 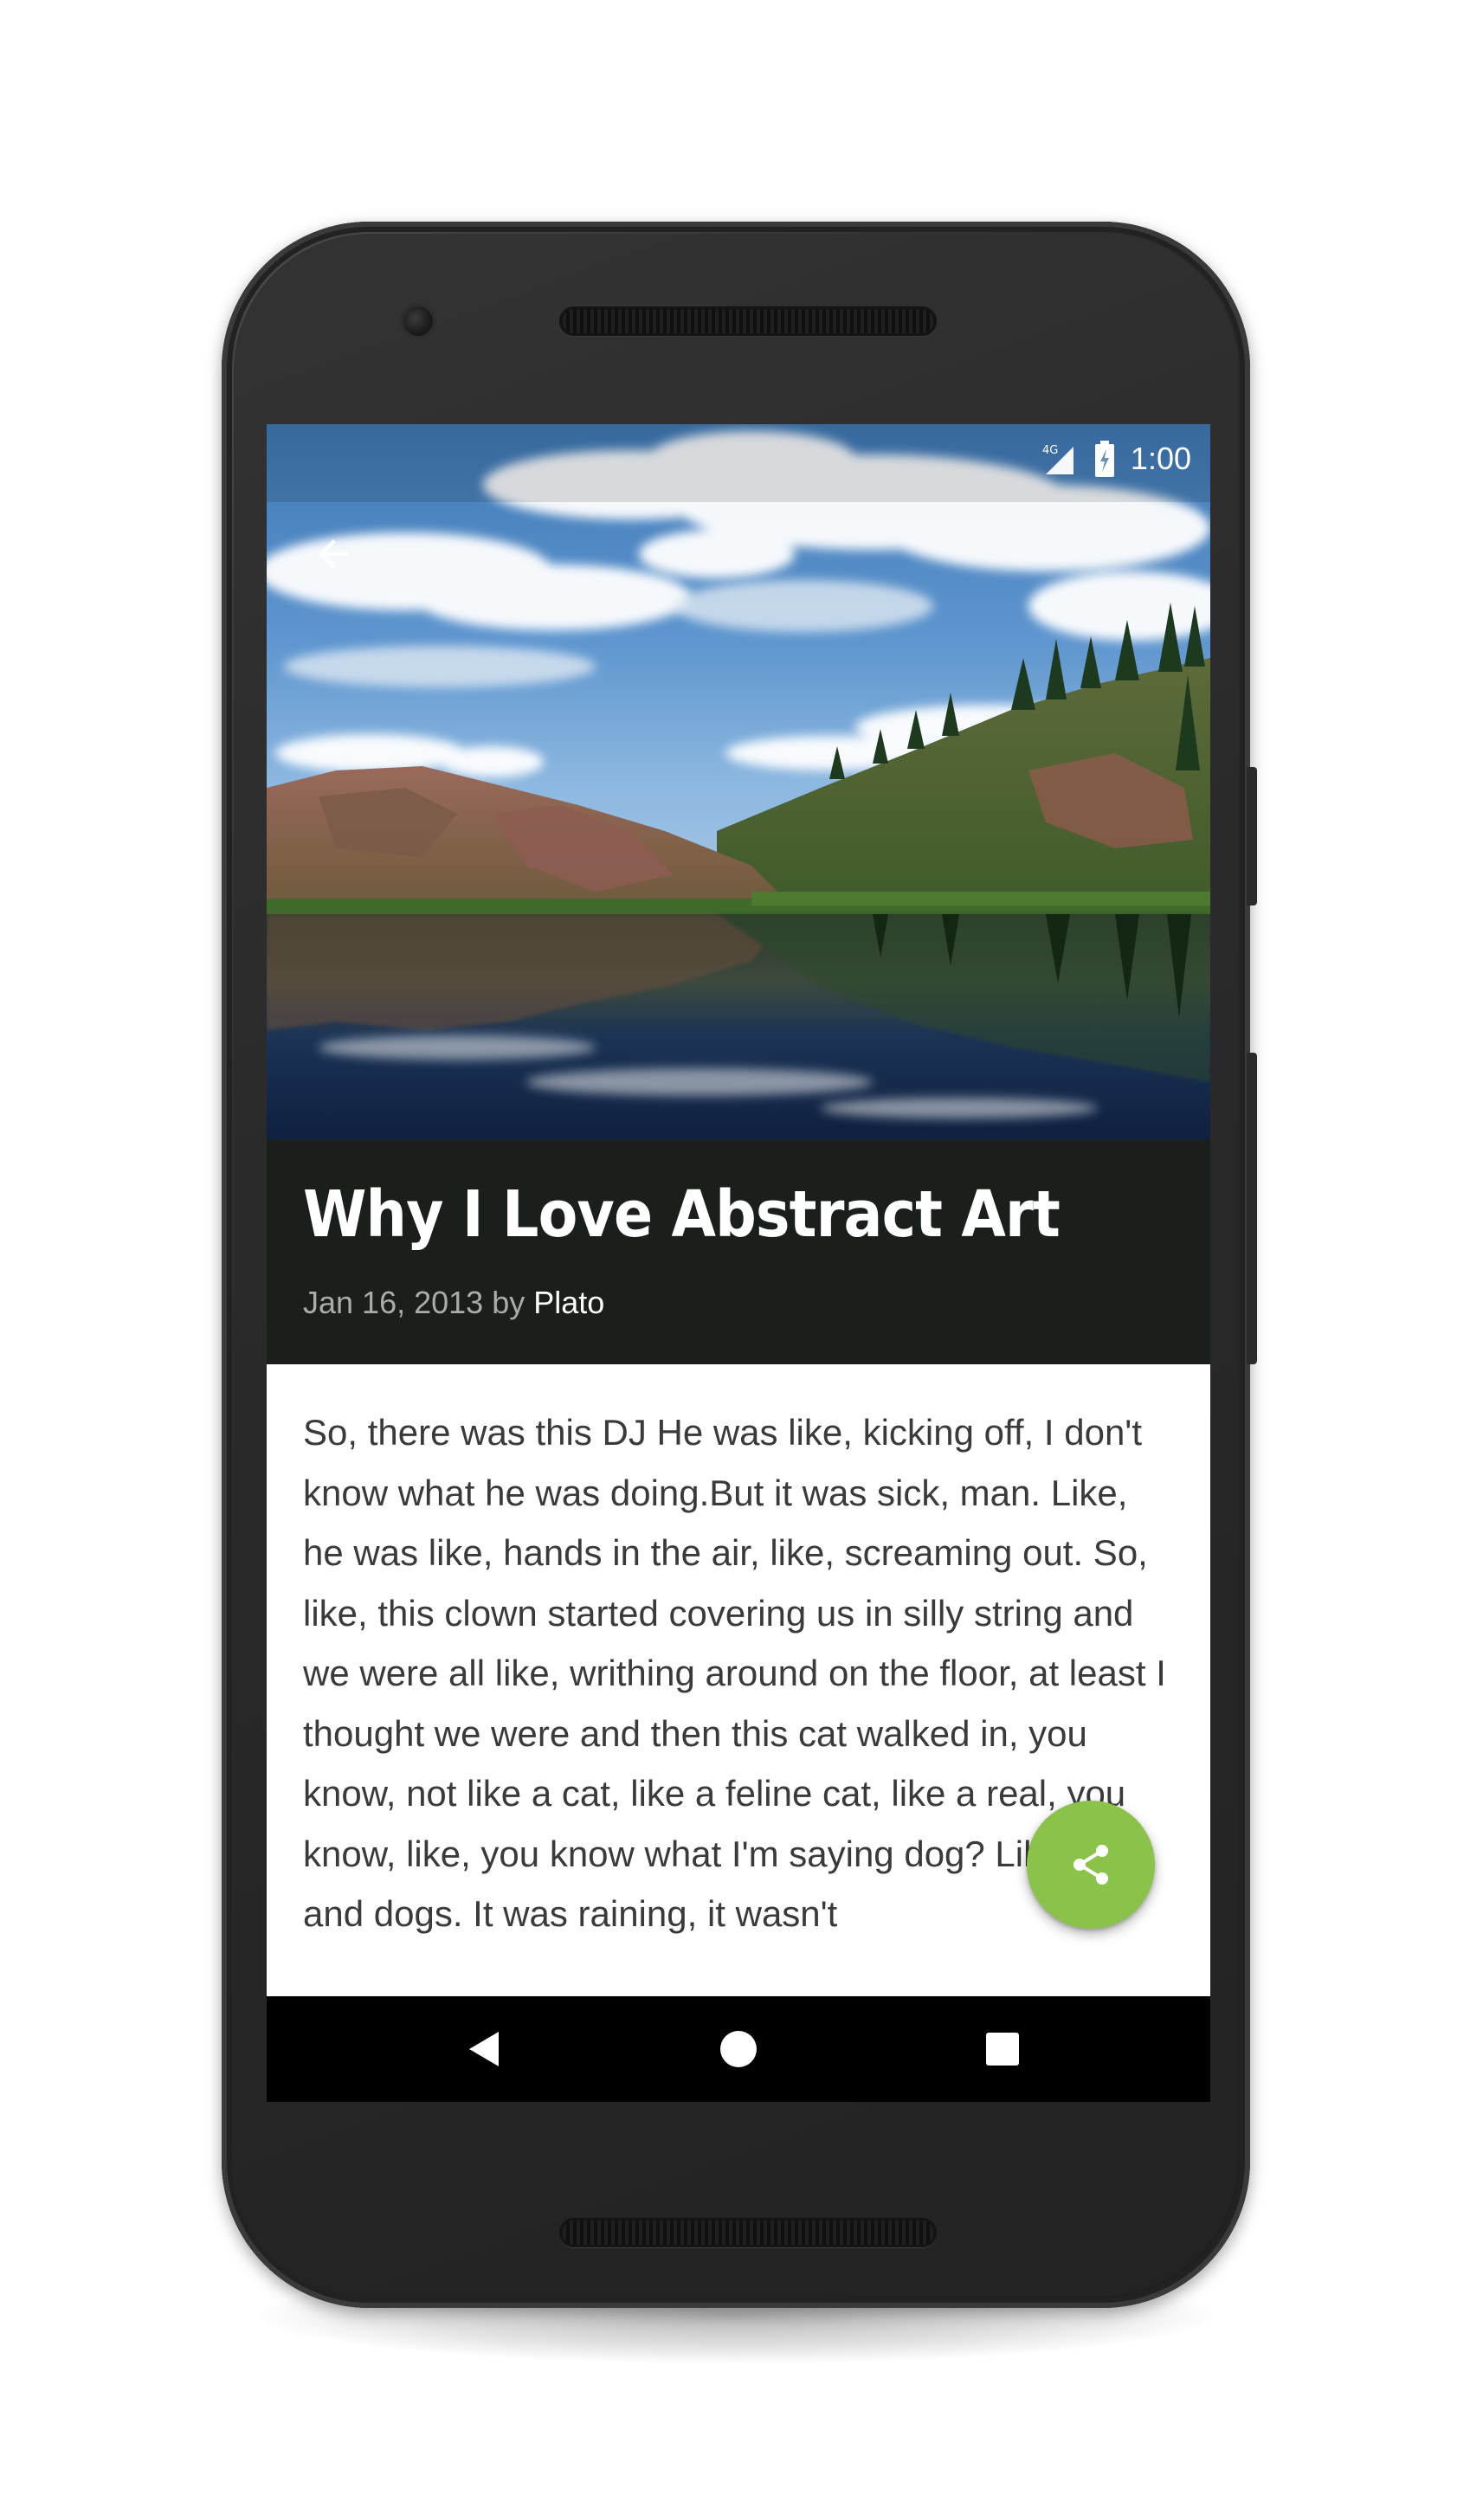 I want to click on share-button, so click(x=1091, y=1865).